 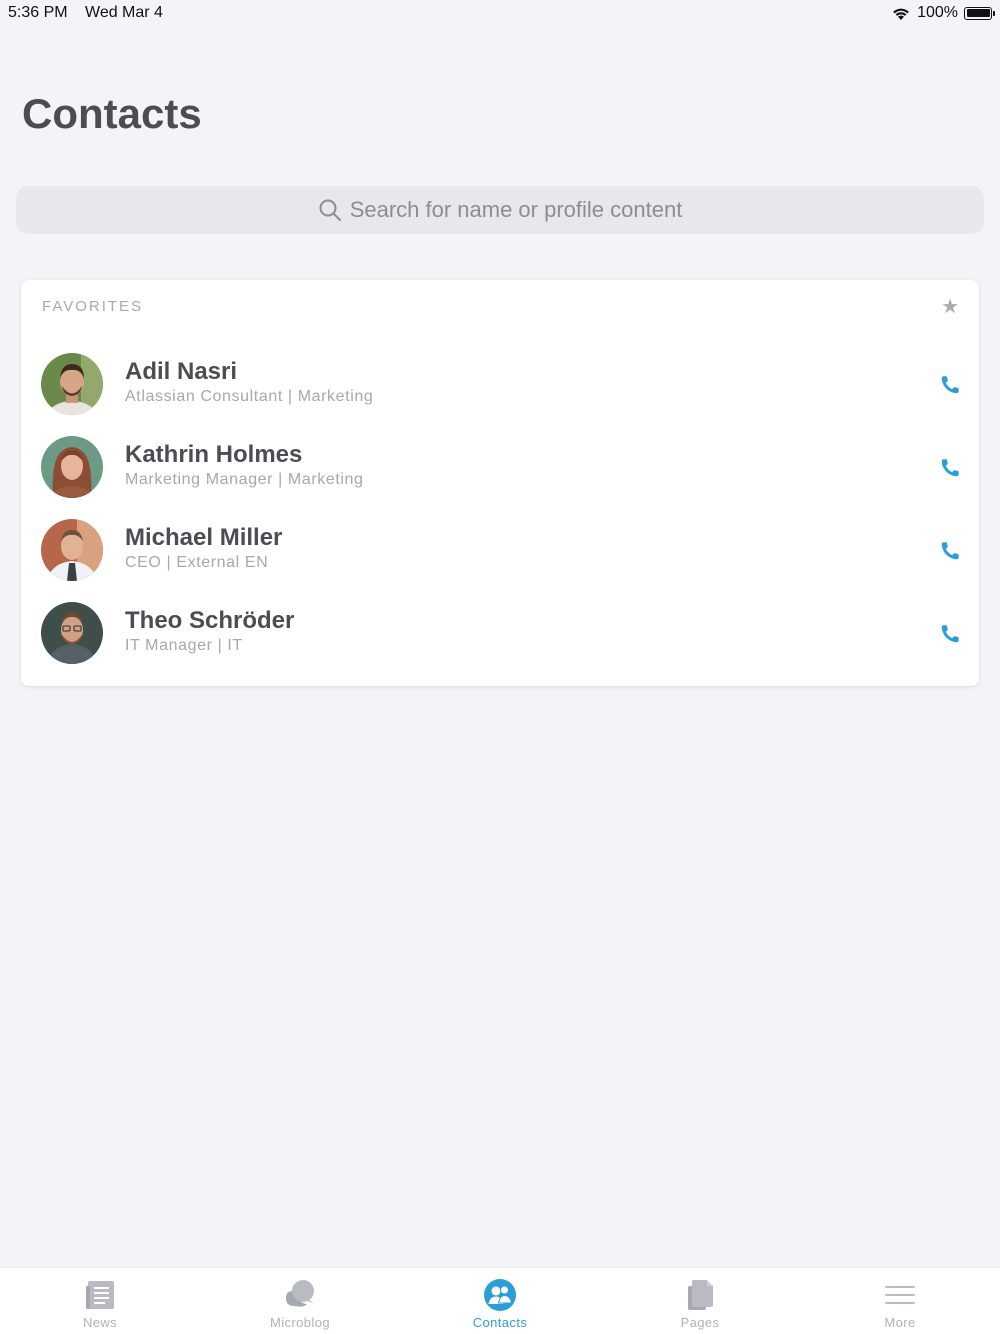 I want to click on tab-label: News, so click(x=100, y=1322).